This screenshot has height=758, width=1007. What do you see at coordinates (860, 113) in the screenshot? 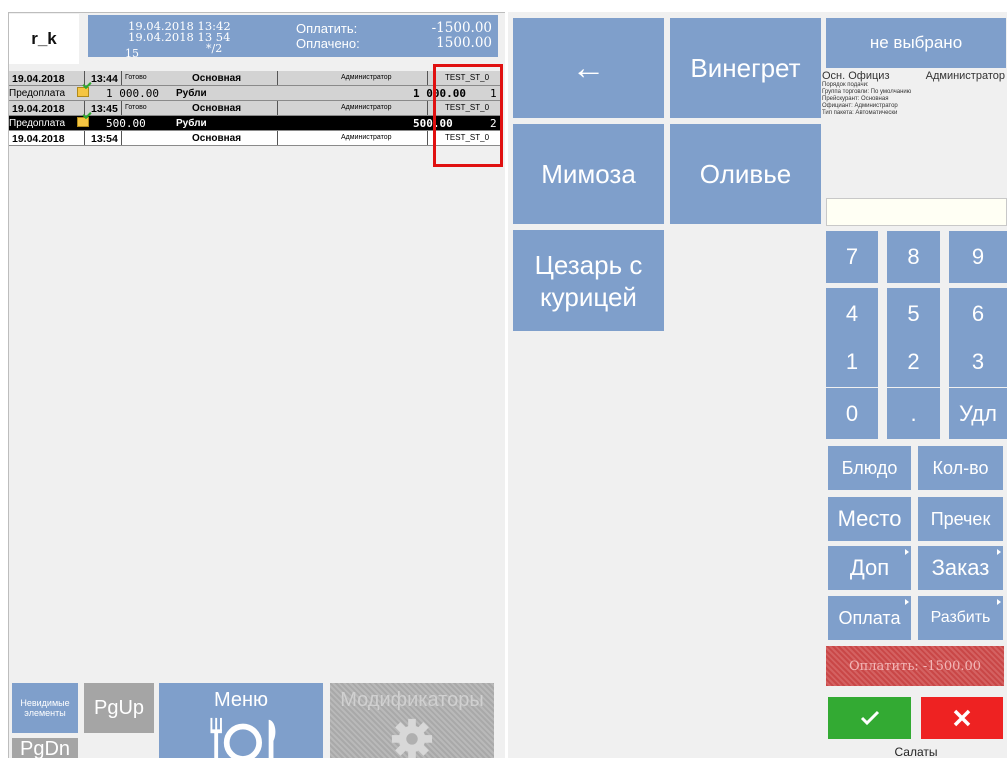
I see `package-type: Тип пакета: Автоматически` at bounding box center [860, 113].